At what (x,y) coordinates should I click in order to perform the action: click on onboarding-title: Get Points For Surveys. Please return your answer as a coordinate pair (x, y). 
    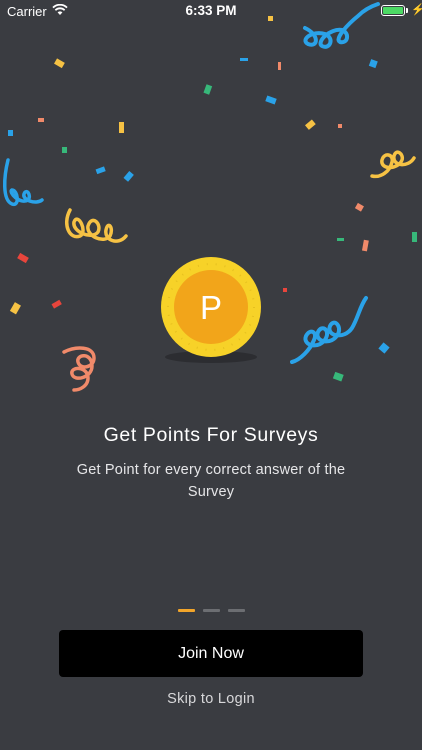
    Looking at the image, I should click on (211, 435).